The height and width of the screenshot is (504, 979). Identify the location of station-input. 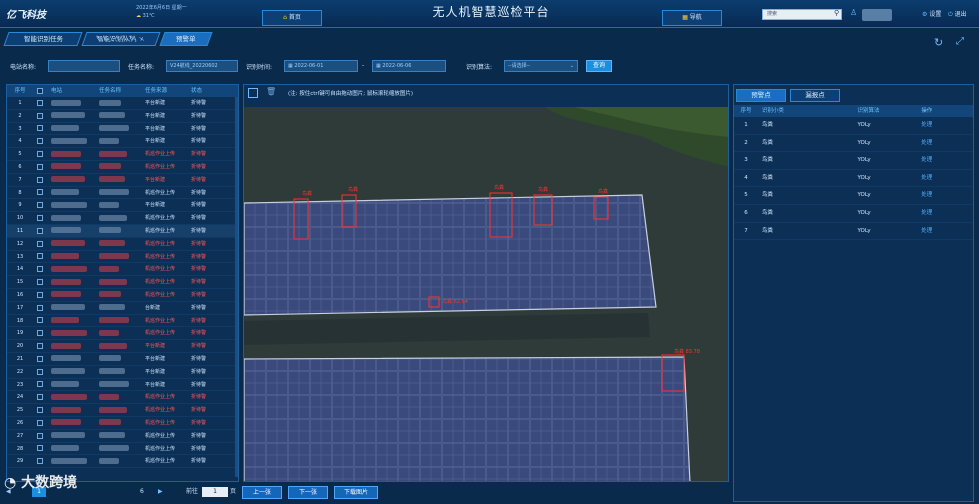
(84, 66).